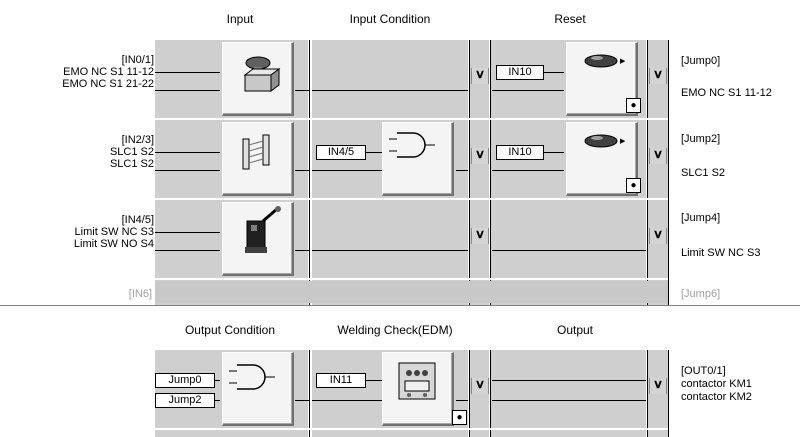 The height and width of the screenshot is (437, 800). What do you see at coordinates (185, 400) in the screenshot?
I see `output-condition-tag: Jump2` at bounding box center [185, 400].